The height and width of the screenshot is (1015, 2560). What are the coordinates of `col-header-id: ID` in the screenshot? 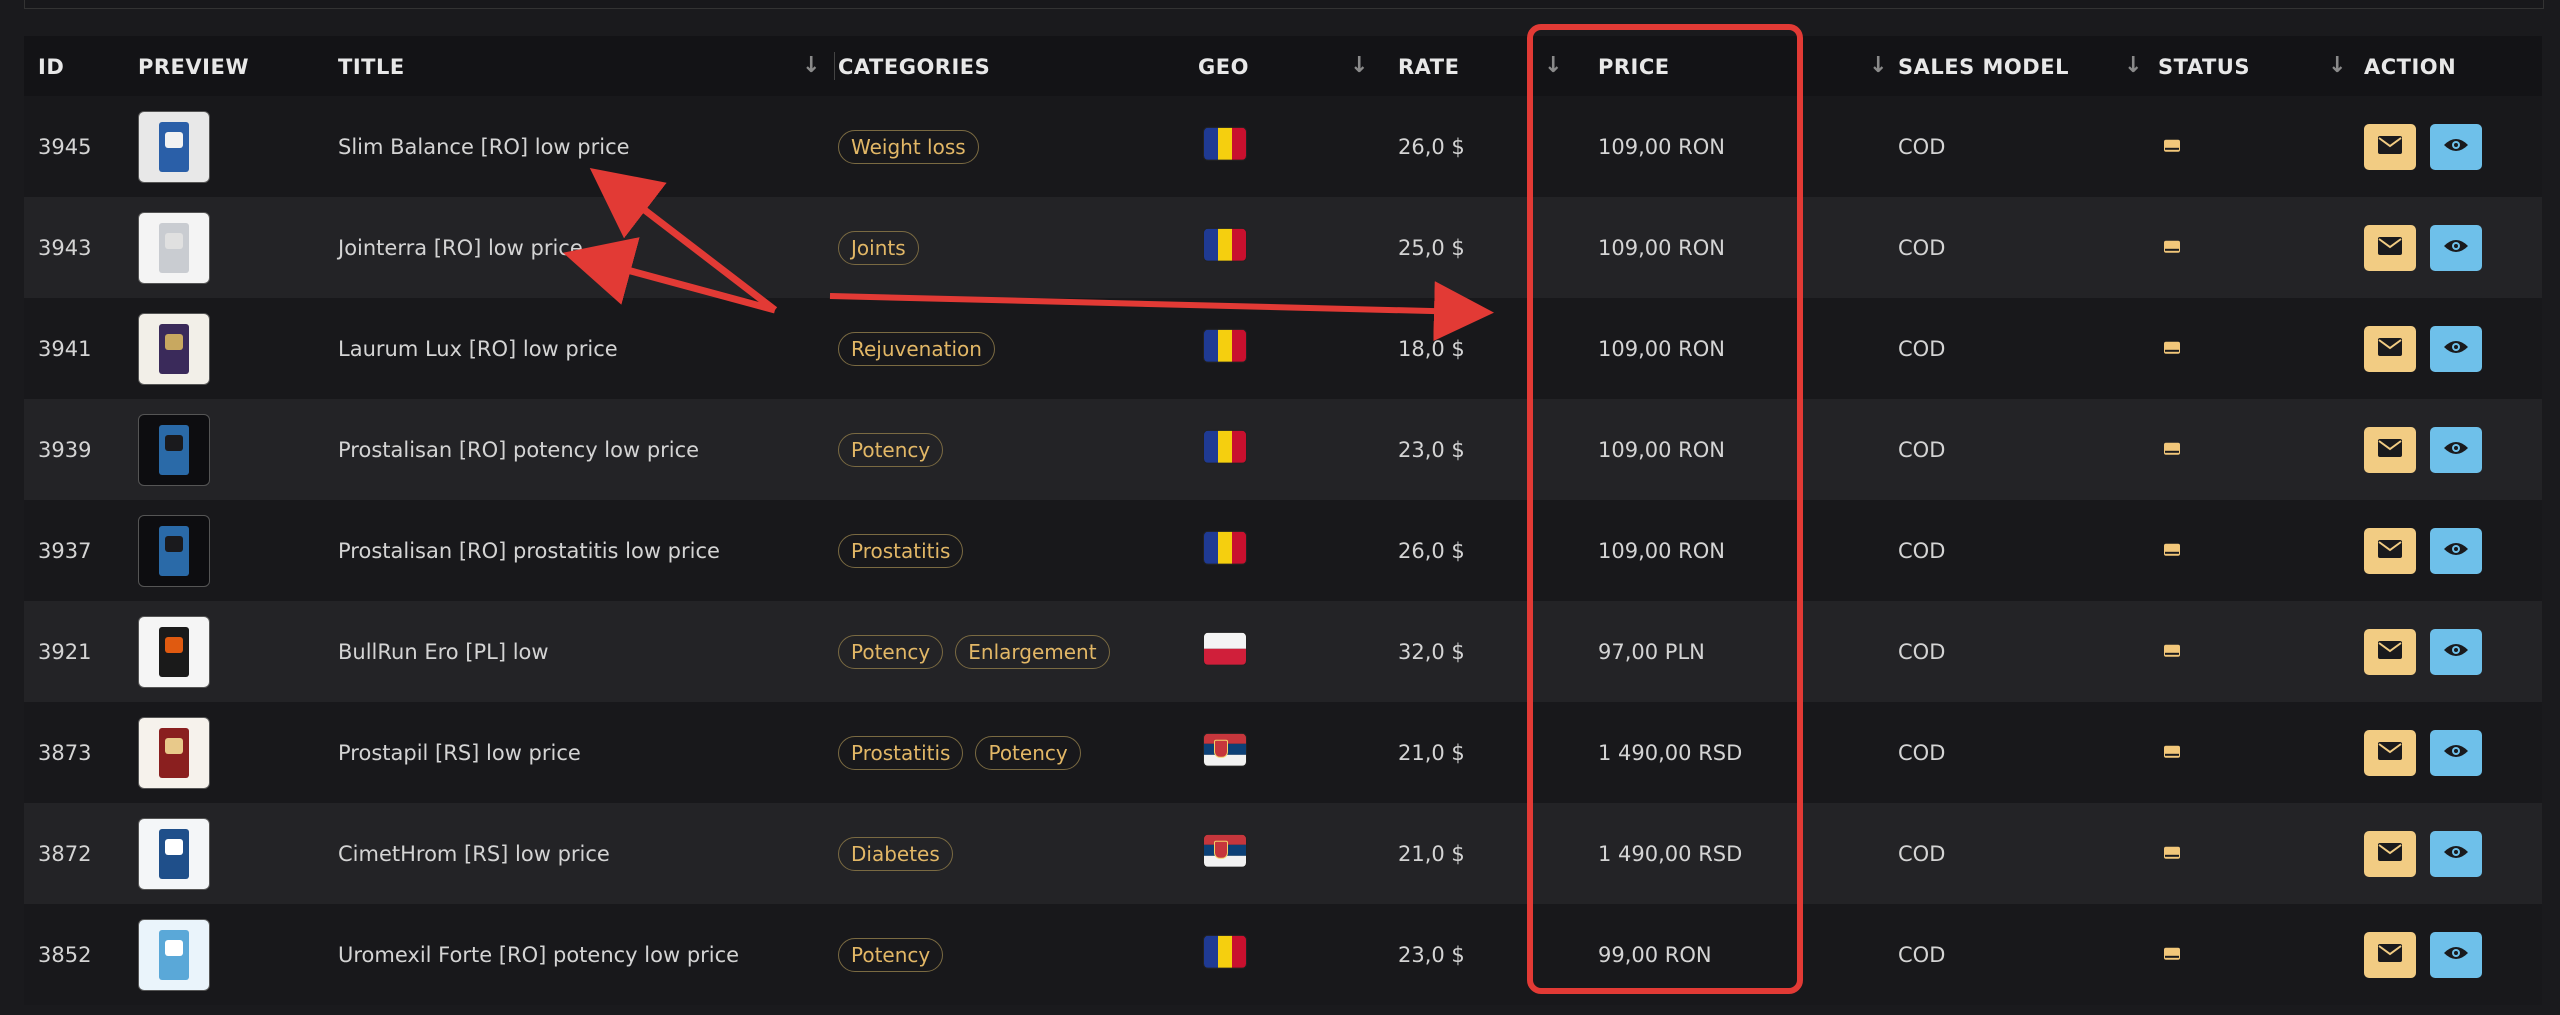 It's located at (74, 66).